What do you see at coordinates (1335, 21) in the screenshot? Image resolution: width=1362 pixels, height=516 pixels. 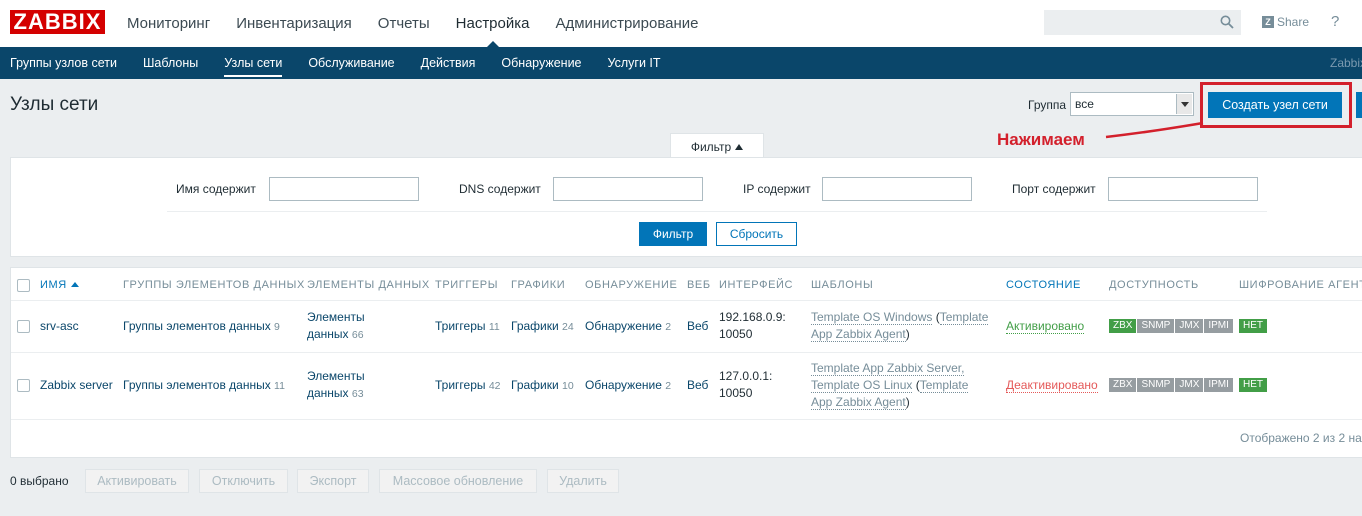 I see `help-link: ?` at bounding box center [1335, 21].